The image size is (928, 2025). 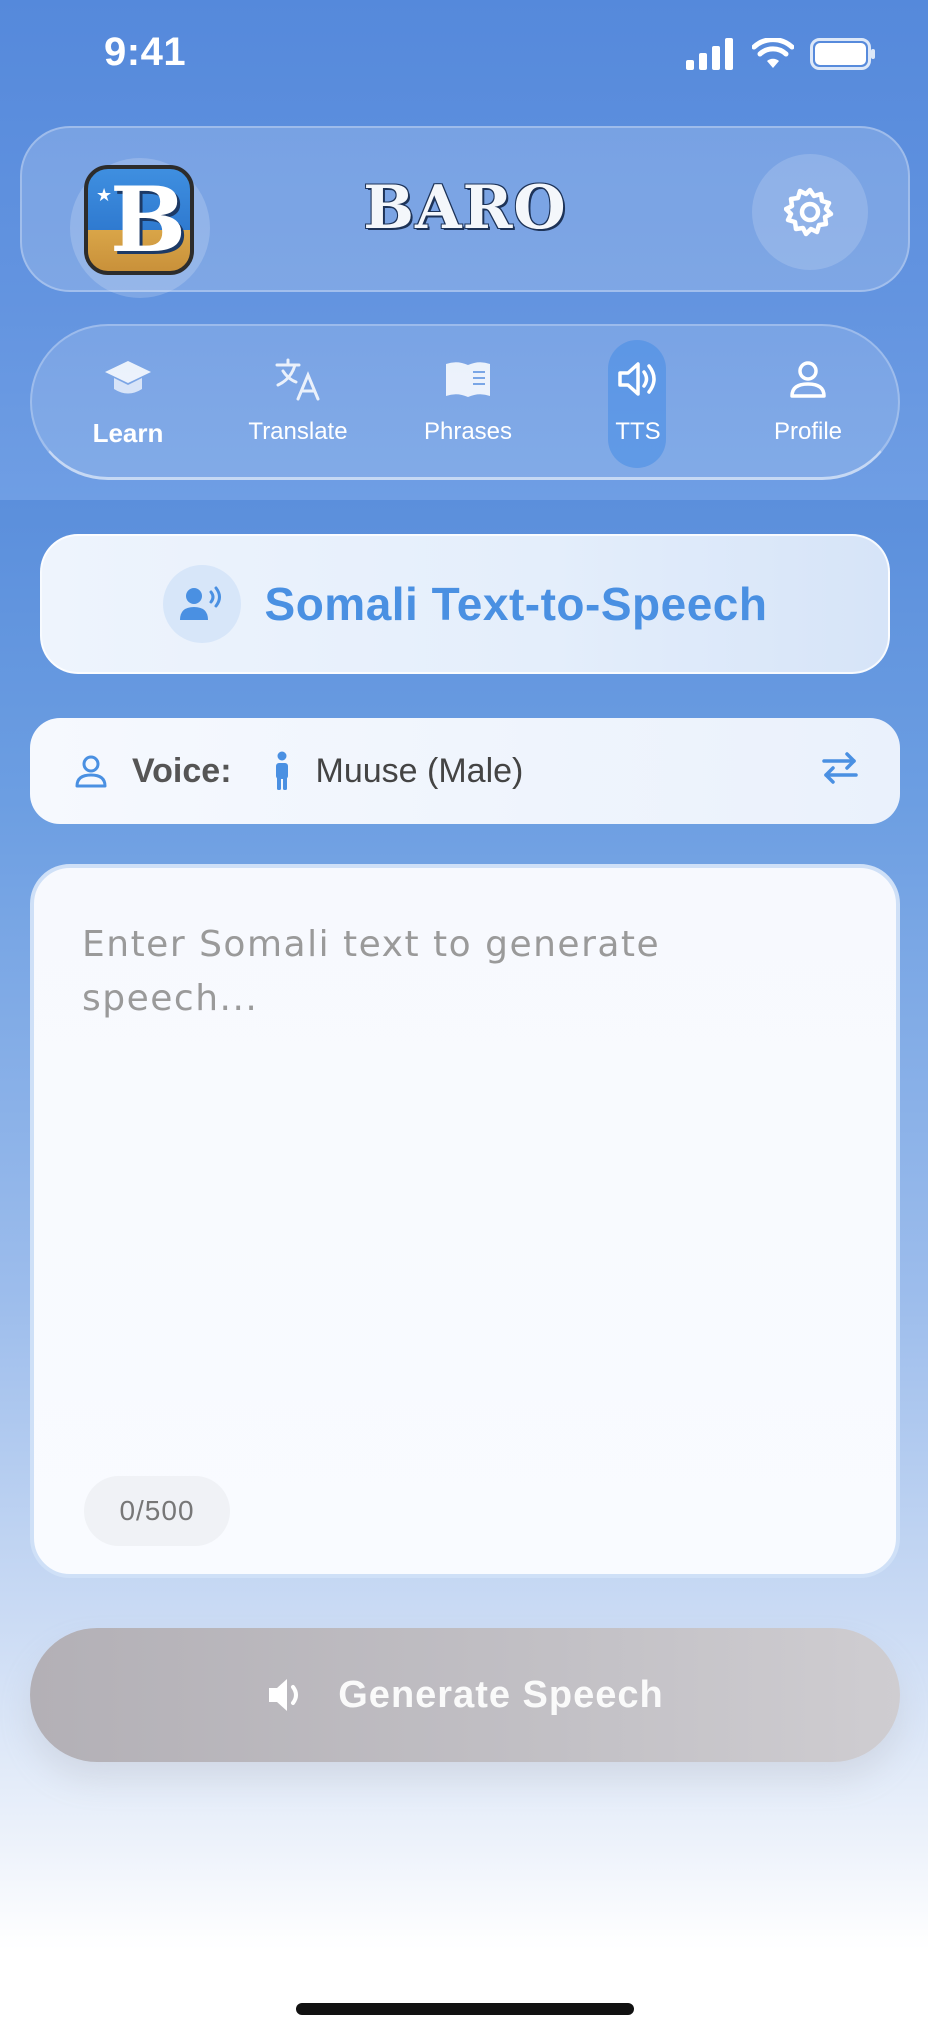 I want to click on tab-label: TTS, so click(x=638, y=431).